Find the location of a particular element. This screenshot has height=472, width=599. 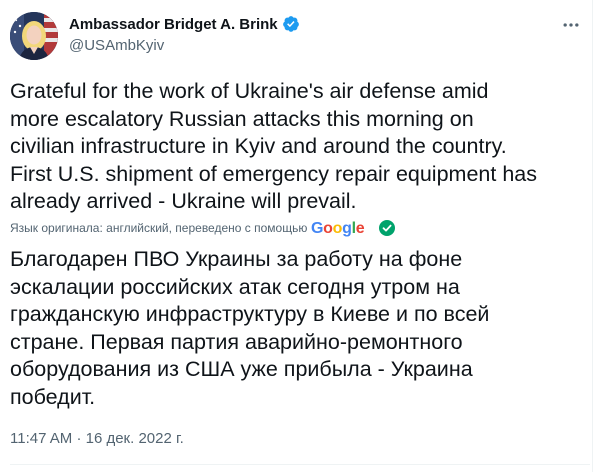

more-options-icon is located at coordinates (571, 25).